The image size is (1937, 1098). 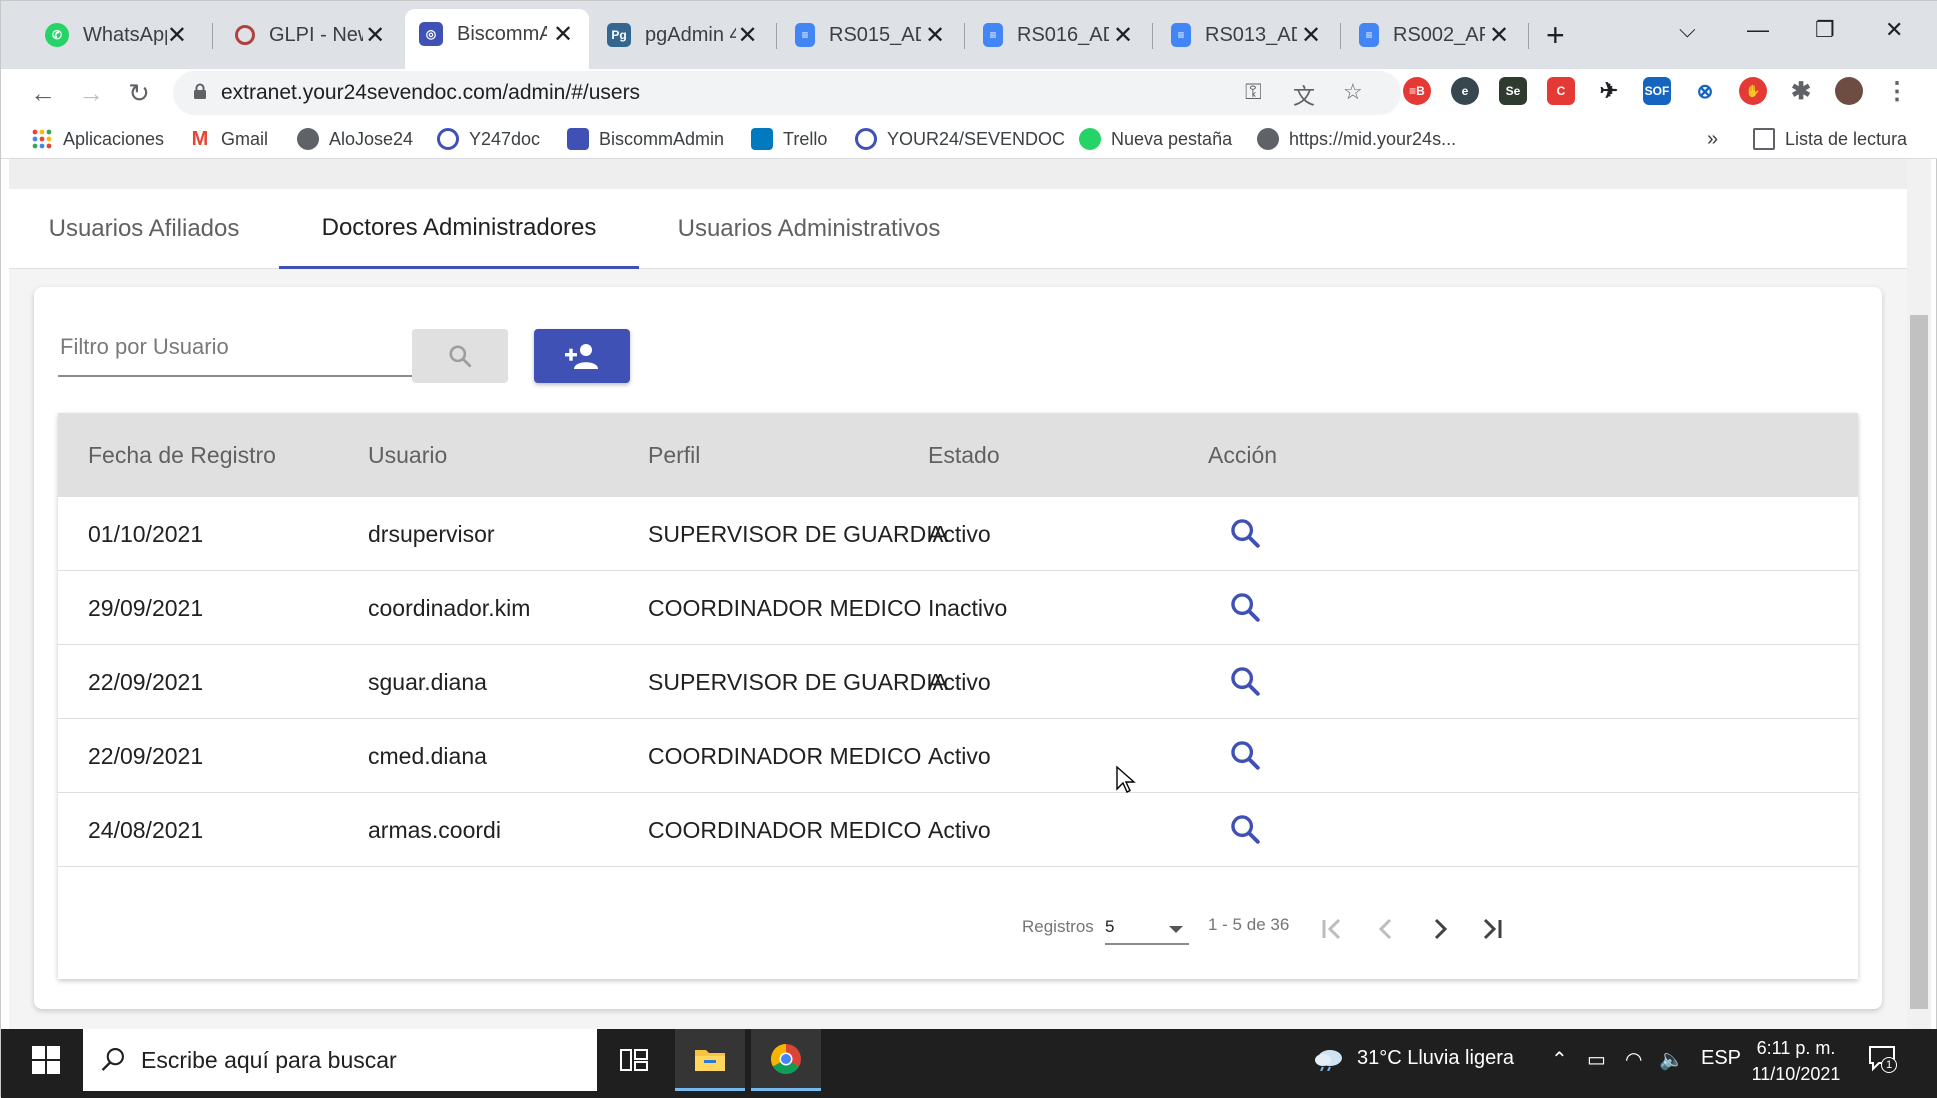 What do you see at coordinates (1439, 34) in the screenshot?
I see `tab-title: RS002_API-` at bounding box center [1439, 34].